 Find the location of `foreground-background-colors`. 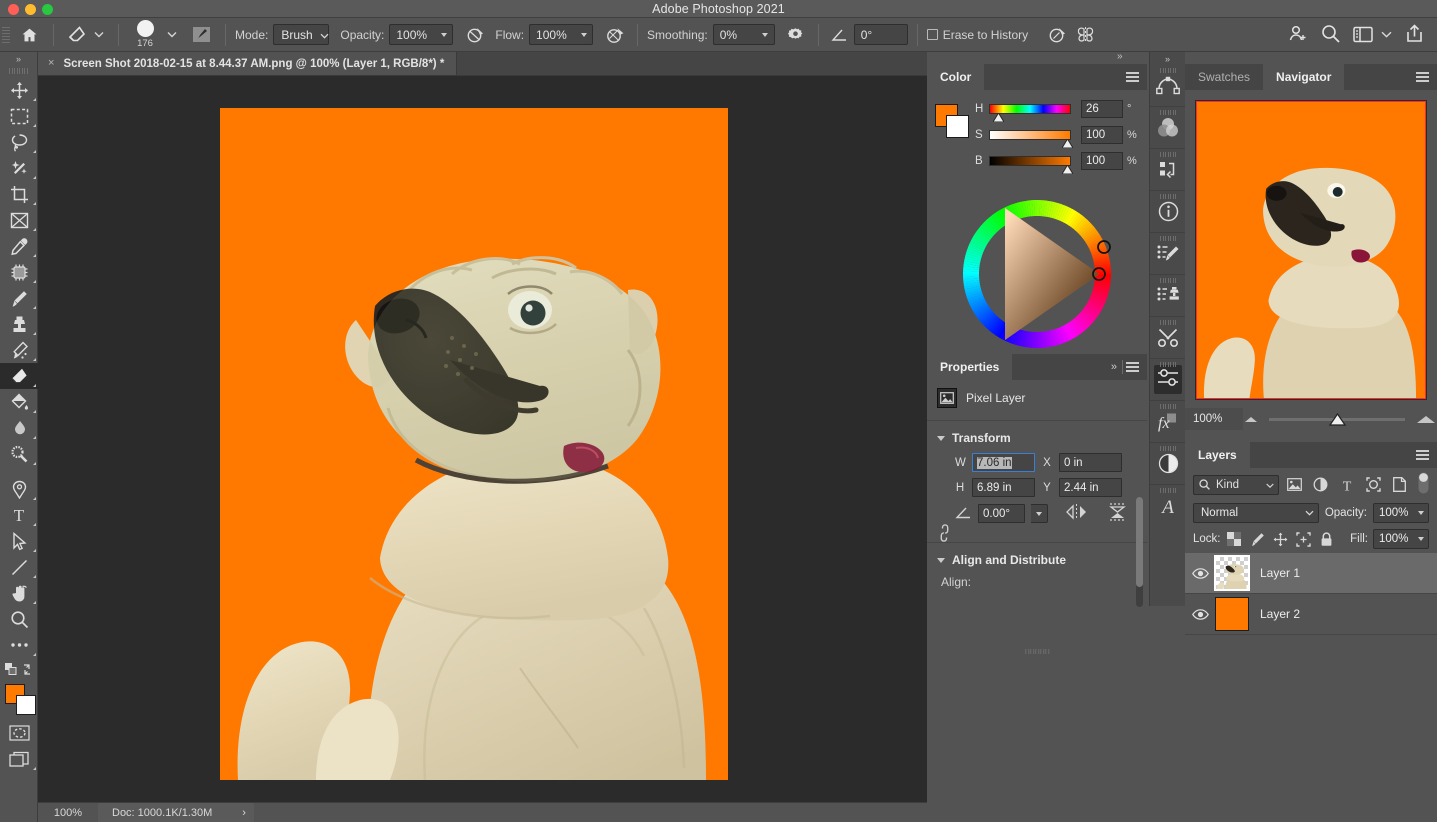

foreground-background-colors is located at coordinates (19, 700).